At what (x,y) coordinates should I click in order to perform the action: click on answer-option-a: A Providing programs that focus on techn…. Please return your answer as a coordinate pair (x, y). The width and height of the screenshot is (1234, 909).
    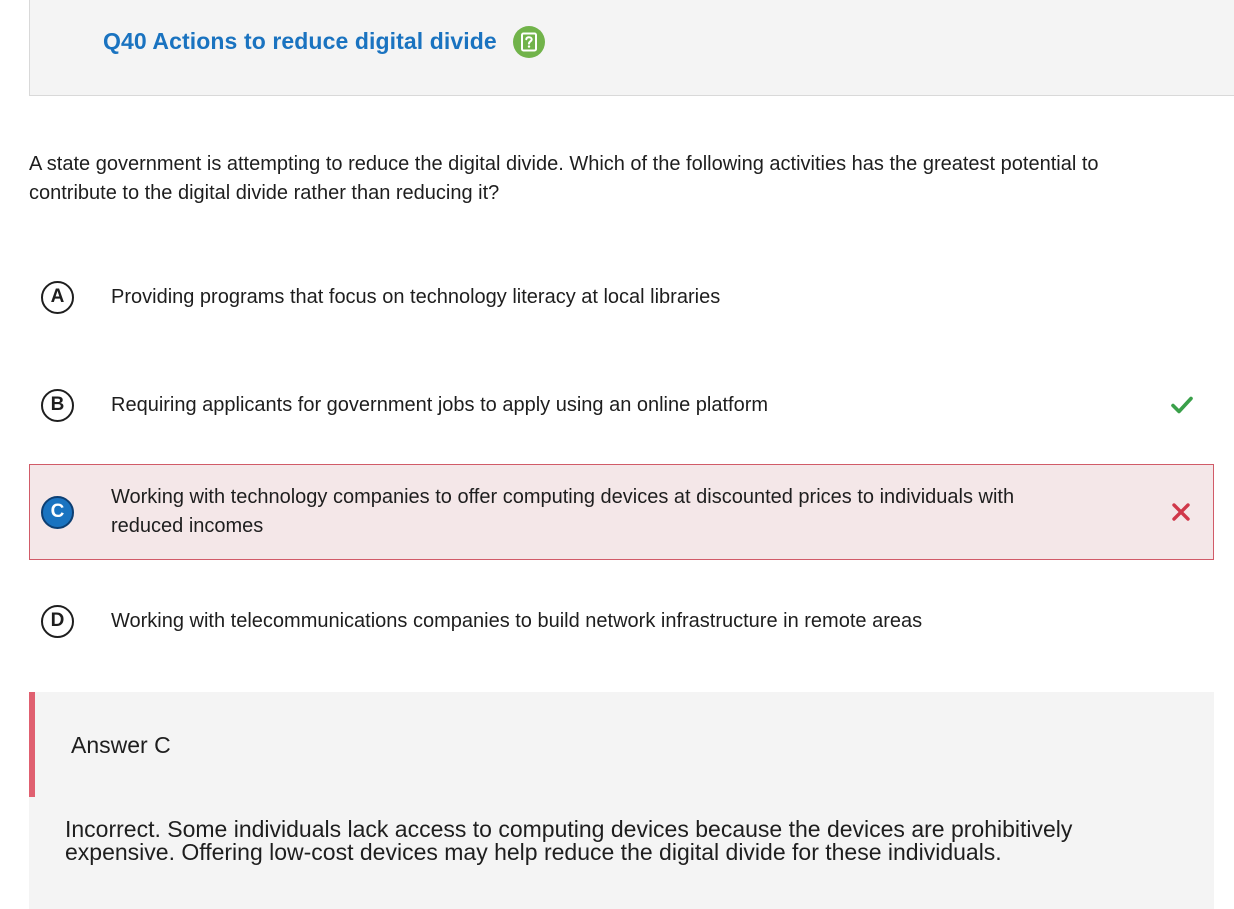
    Looking at the image, I should click on (621, 297).